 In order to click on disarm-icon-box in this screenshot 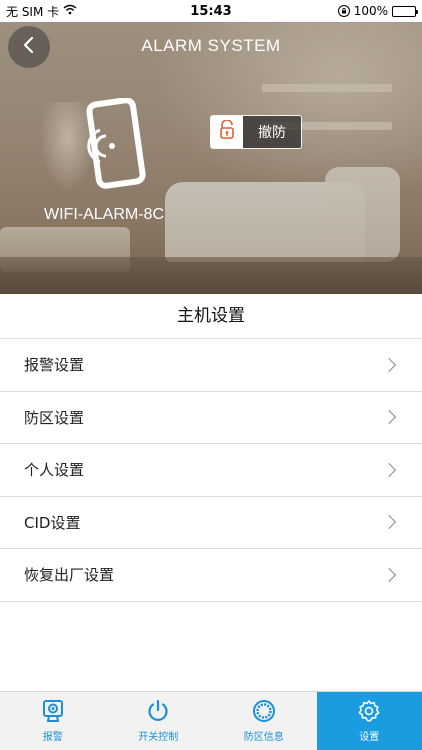, I will do `click(227, 132)`.